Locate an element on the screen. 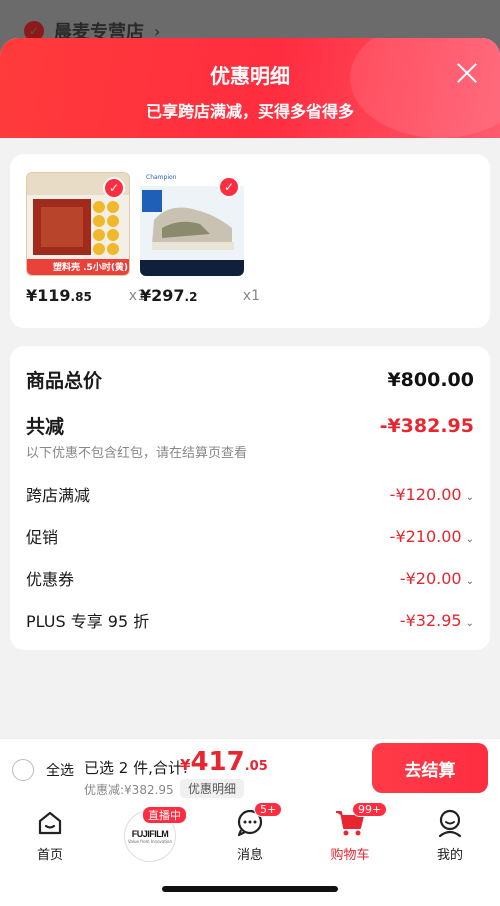  tab-home: 首页 is located at coordinates (50, 834).